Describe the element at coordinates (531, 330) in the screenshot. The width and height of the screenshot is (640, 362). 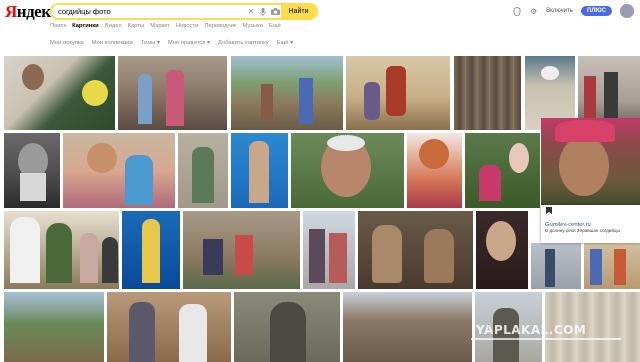
I see `watermark: YAPLAKAL.COM` at that location.